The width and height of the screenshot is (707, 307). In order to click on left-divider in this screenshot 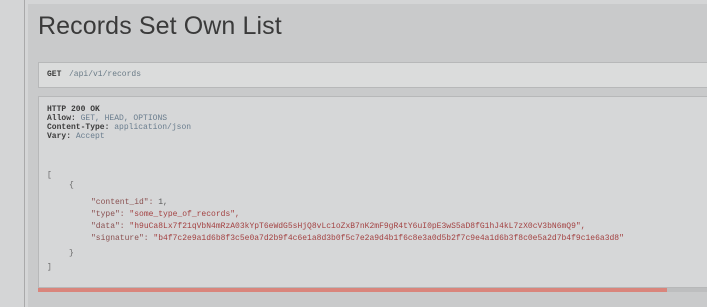, I will do `click(24, 153)`.